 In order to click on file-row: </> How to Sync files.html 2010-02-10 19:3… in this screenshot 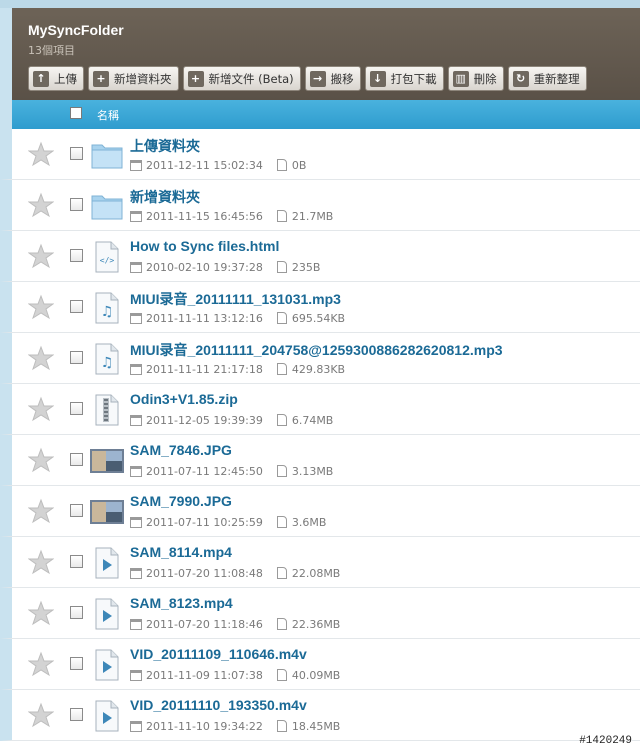, I will do `click(320, 256)`.